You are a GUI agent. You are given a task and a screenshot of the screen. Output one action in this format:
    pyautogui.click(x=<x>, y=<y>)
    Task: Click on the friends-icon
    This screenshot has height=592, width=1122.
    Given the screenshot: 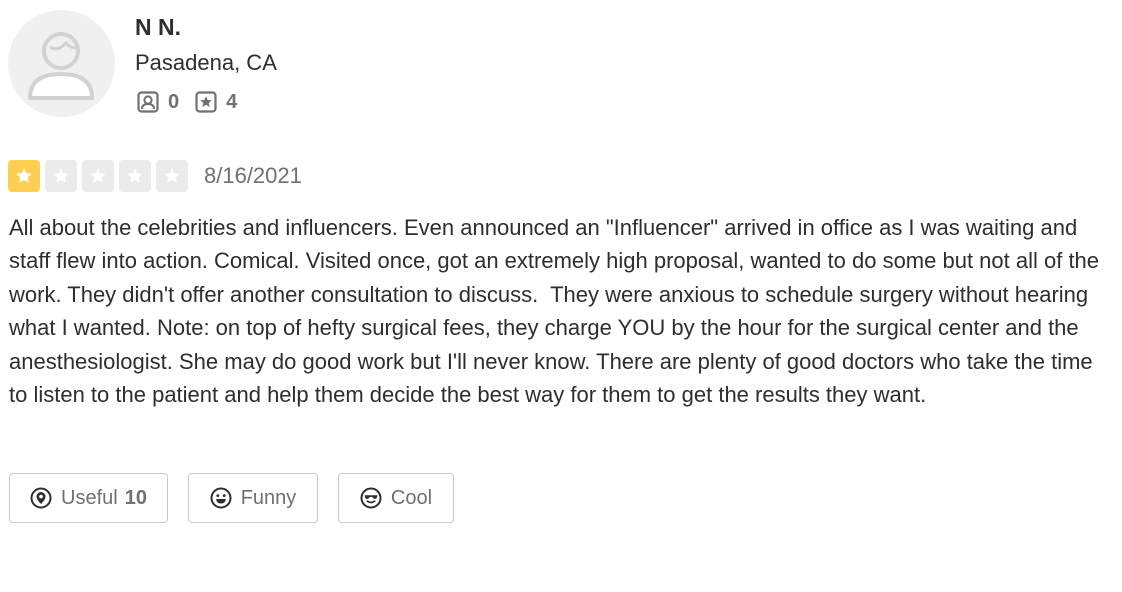 What is the action you would take?
    pyautogui.click(x=148, y=102)
    